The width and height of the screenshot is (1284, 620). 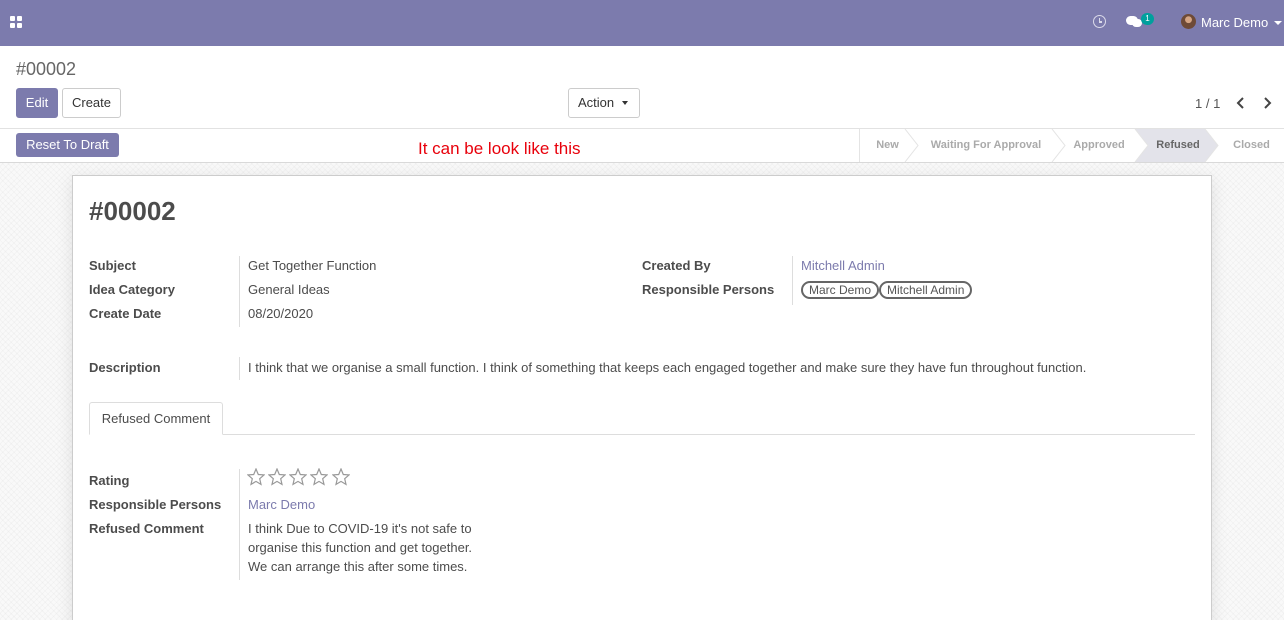 I want to click on create-button: Create, so click(x=91, y=103).